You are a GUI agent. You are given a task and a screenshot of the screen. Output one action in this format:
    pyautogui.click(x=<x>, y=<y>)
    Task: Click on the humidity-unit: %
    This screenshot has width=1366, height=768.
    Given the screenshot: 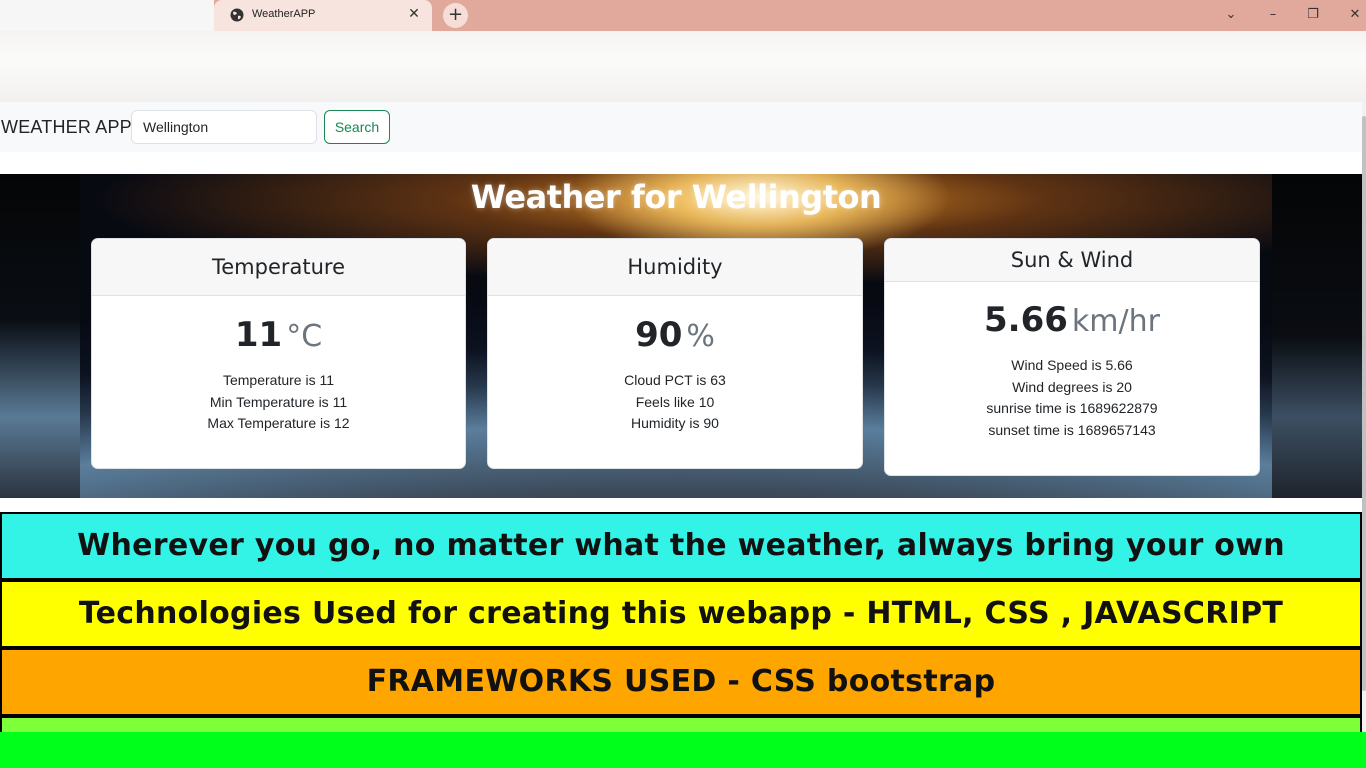 What is the action you would take?
    pyautogui.click(x=700, y=336)
    